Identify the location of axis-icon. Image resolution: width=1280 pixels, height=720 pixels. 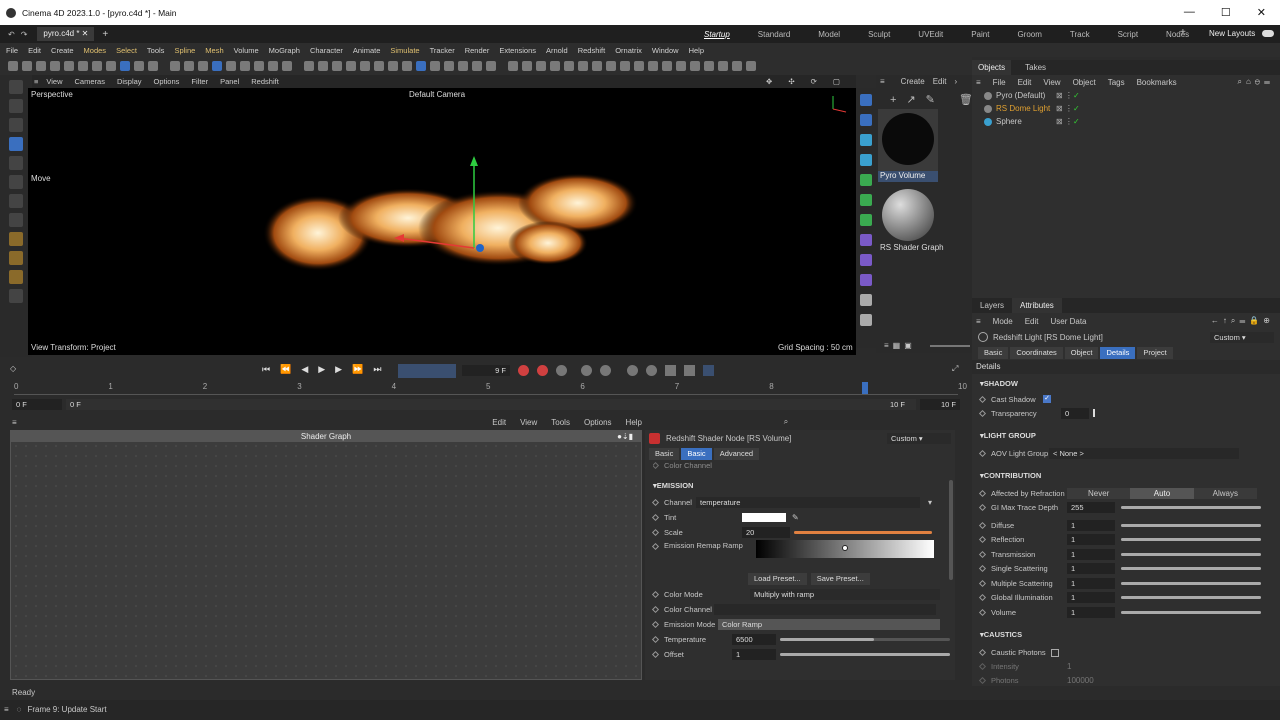
(16, 201).